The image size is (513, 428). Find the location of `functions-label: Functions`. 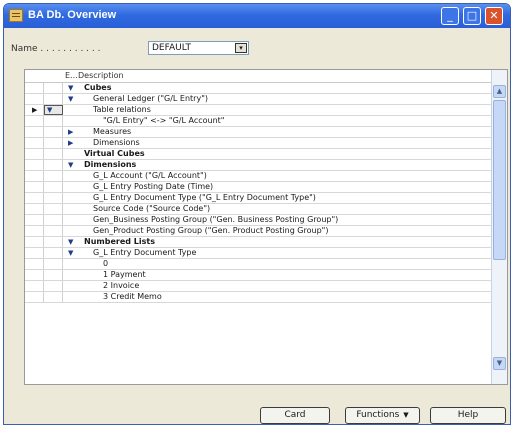

functions-label: Functions is located at coordinates (378, 415).